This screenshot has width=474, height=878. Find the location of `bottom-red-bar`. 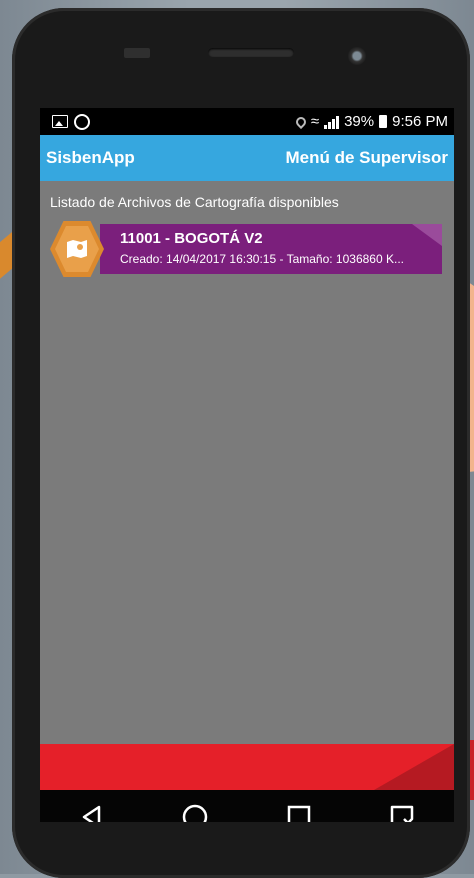

bottom-red-bar is located at coordinates (247, 767).